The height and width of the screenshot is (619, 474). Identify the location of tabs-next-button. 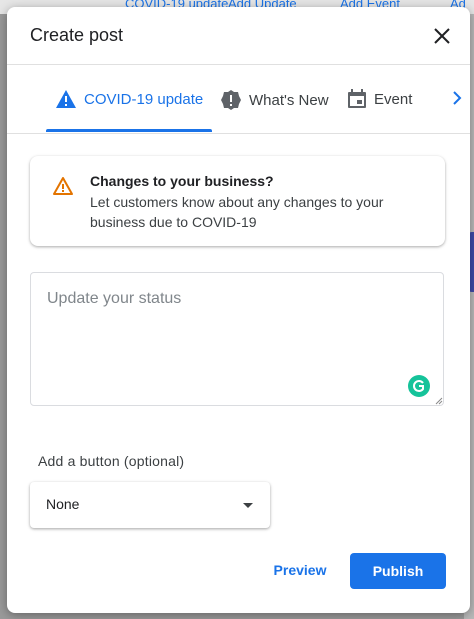
(457, 100).